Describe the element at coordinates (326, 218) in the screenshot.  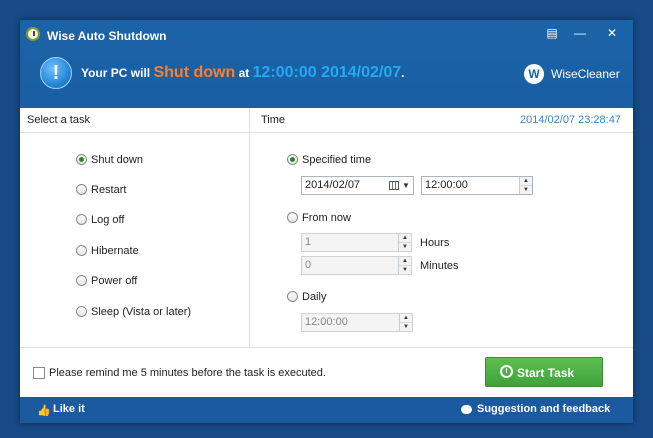
I see `from-now-label: From now` at that location.